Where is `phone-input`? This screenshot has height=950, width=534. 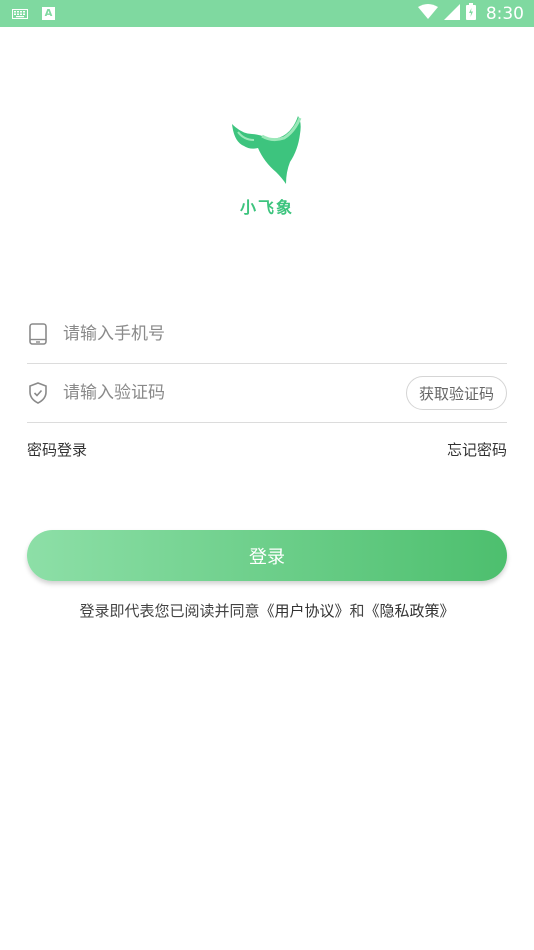
phone-input is located at coordinates (285, 334).